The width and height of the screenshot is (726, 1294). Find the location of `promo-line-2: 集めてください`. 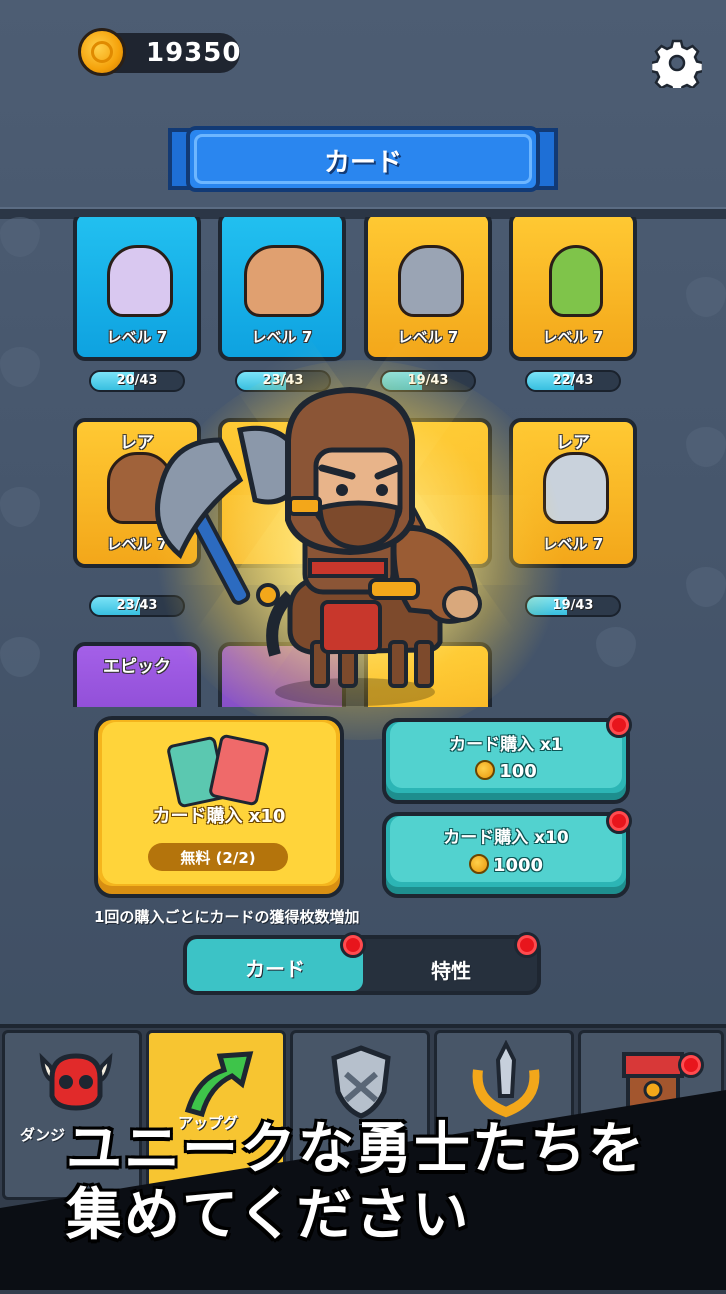

promo-line-2: 集めてください is located at coordinates (268, 1215).